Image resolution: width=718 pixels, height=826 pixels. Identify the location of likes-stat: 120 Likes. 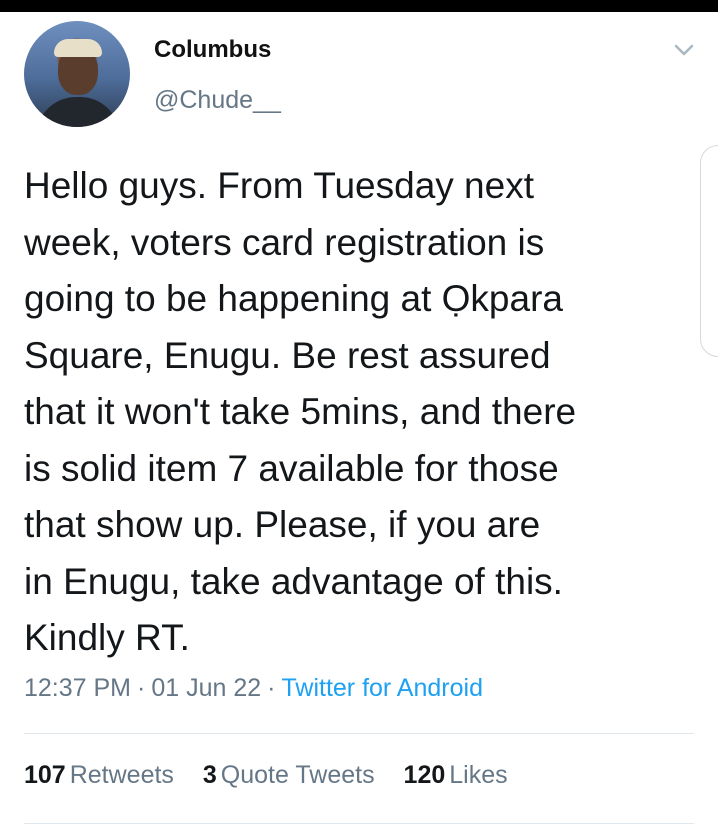
(456, 775).